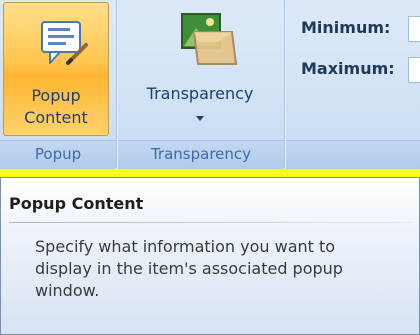 Image resolution: width=420 pixels, height=335 pixels. What do you see at coordinates (76, 203) in the screenshot?
I see `tooltip-title: Popup Content` at bounding box center [76, 203].